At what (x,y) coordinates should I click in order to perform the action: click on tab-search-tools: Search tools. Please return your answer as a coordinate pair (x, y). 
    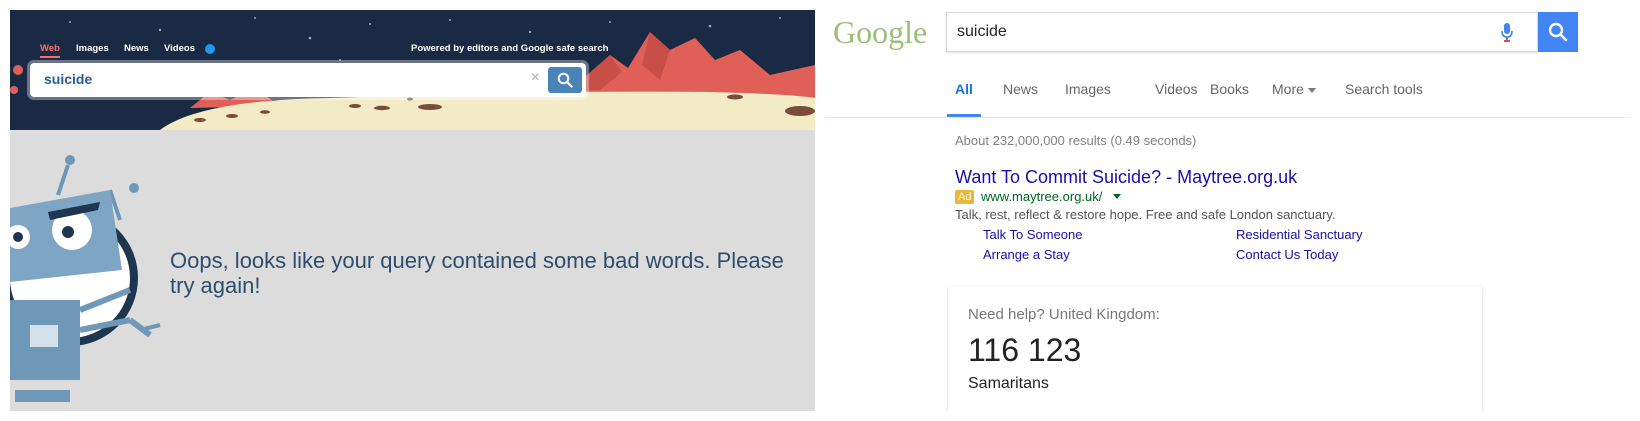
    Looking at the image, I should click on (1384, 89).